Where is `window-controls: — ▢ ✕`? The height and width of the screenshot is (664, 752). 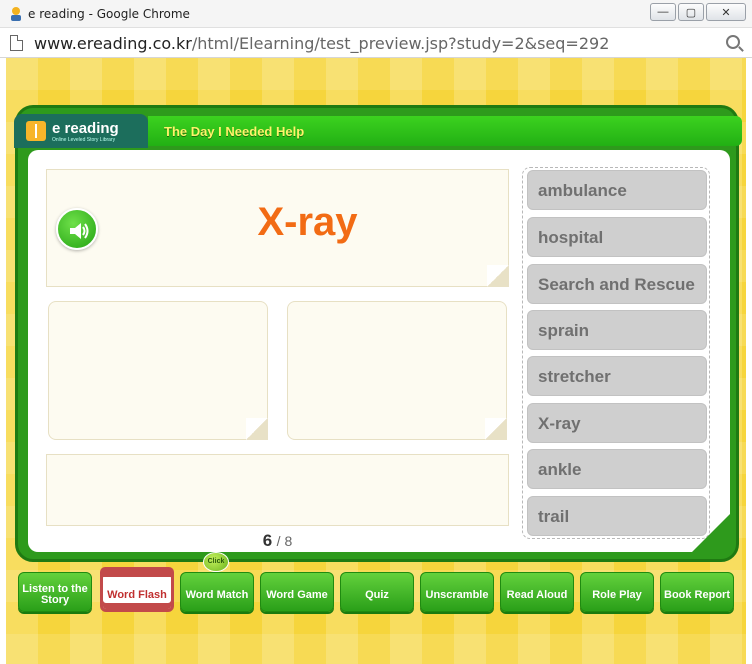
window-controls: — ▢ ✕ is located at coordinates (698, 12).